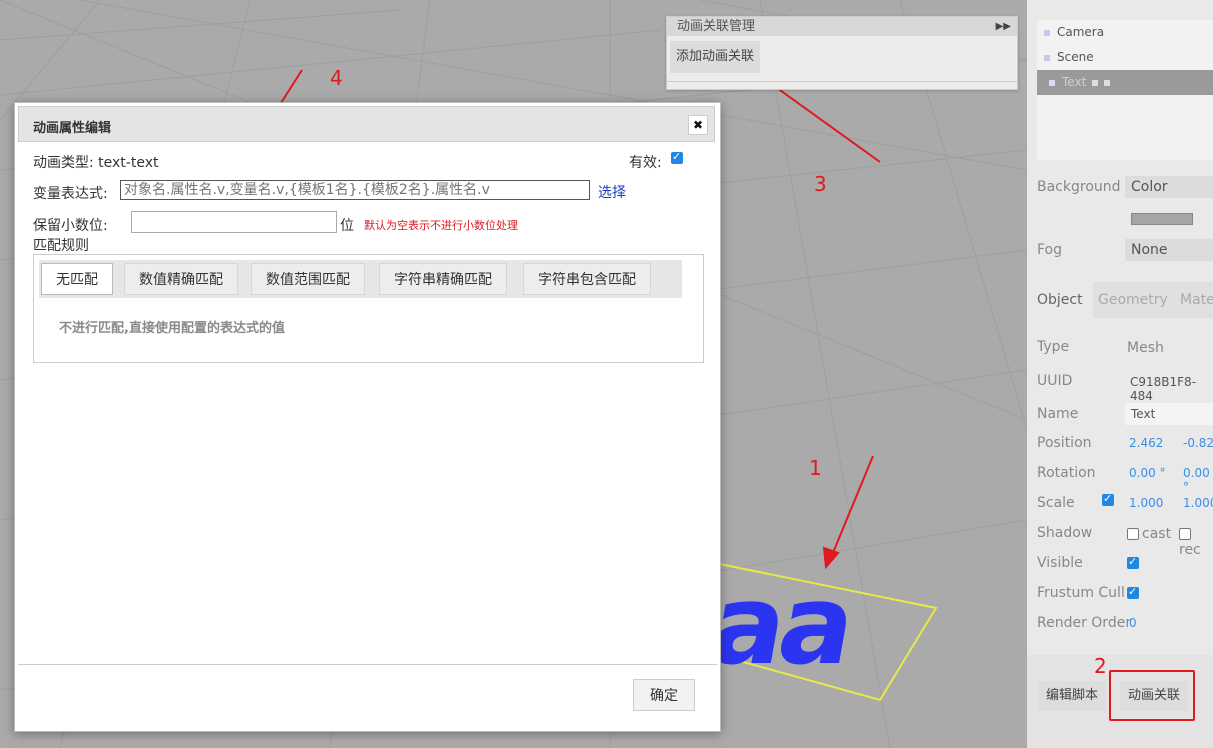 The image size is (1213, 748). Describe the element at coordinates (1198, 443) in the screenshot. I see `position-y: -0.825` at that location.